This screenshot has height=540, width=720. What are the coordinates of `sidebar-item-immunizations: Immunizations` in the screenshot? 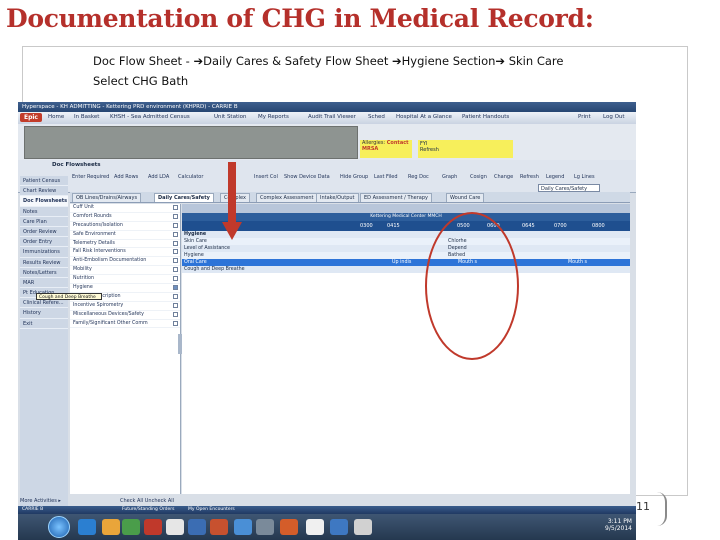 It's located at (44, 252).